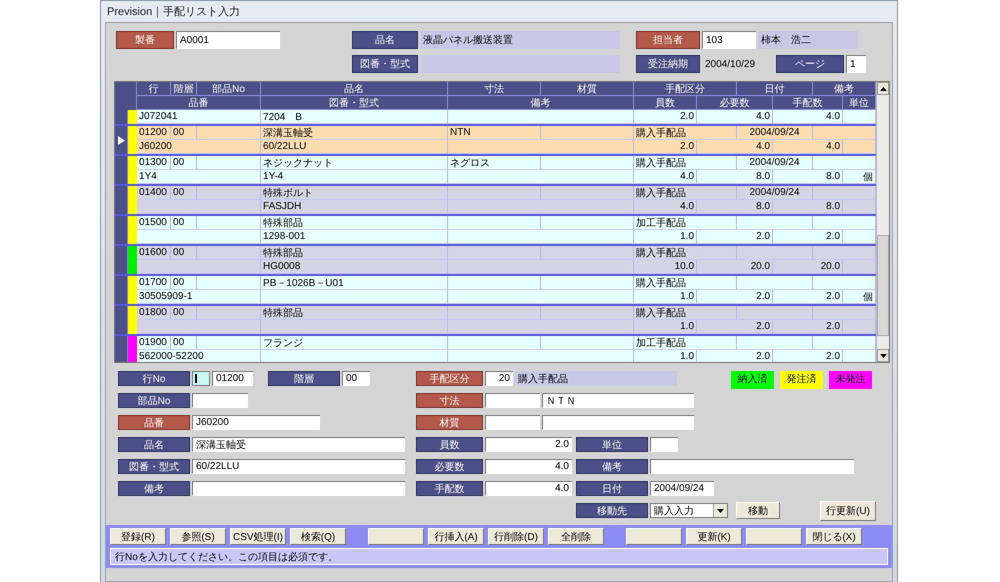 Image resolution: width=1000 pixels, height=582 pixels. I want to click on toolbar-button: 登録(R), so click(138, 536).